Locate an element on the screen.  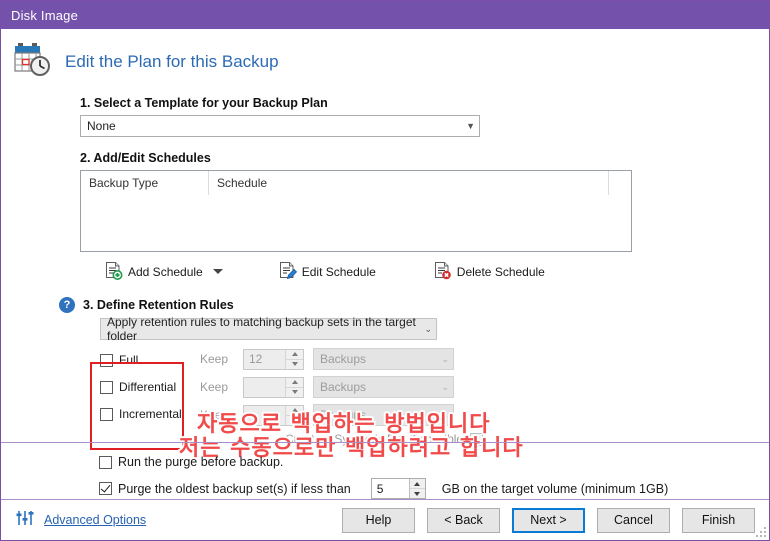
document-edit-icon is located at coordinates (287, 271).